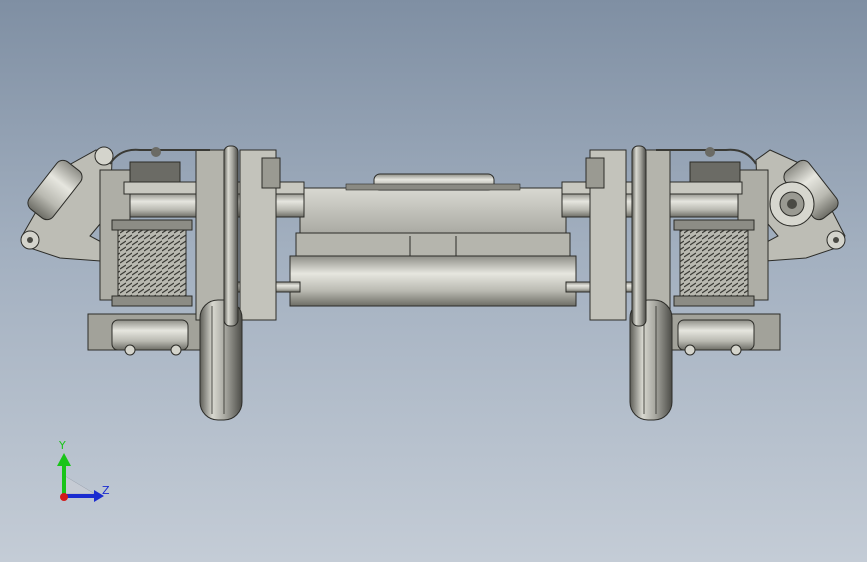 Image resolution: width=867 pixels, height=562 pixels. Describe the element at coordinates (433, 240) in the screenshot. I see `center-beam` at that location.